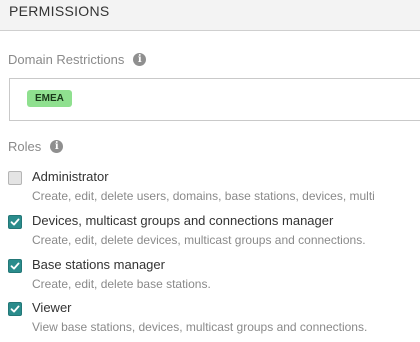  What do you see at coordinates (25, 146) in the screenshot?
I see `roles-label-text: Roles` at bounding box center [25, 146].